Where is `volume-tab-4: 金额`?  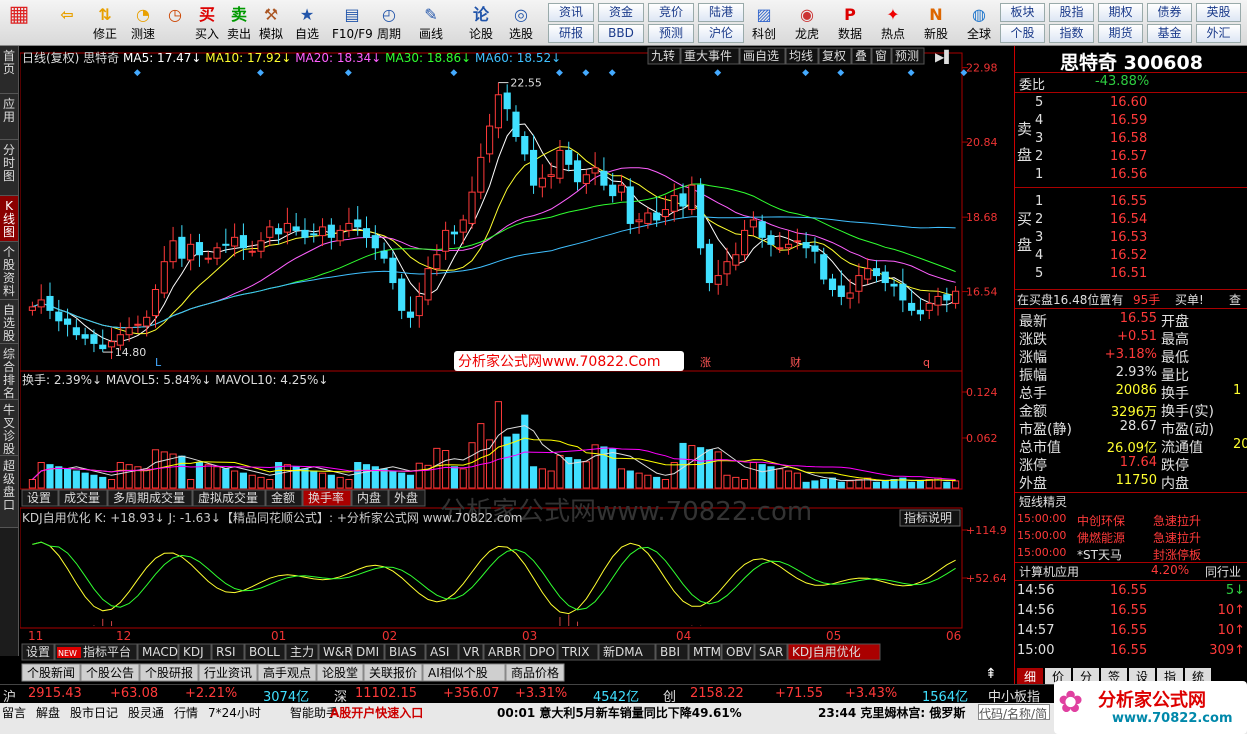
volume-tab-4: 金额 is located at coordinates (284, 498).